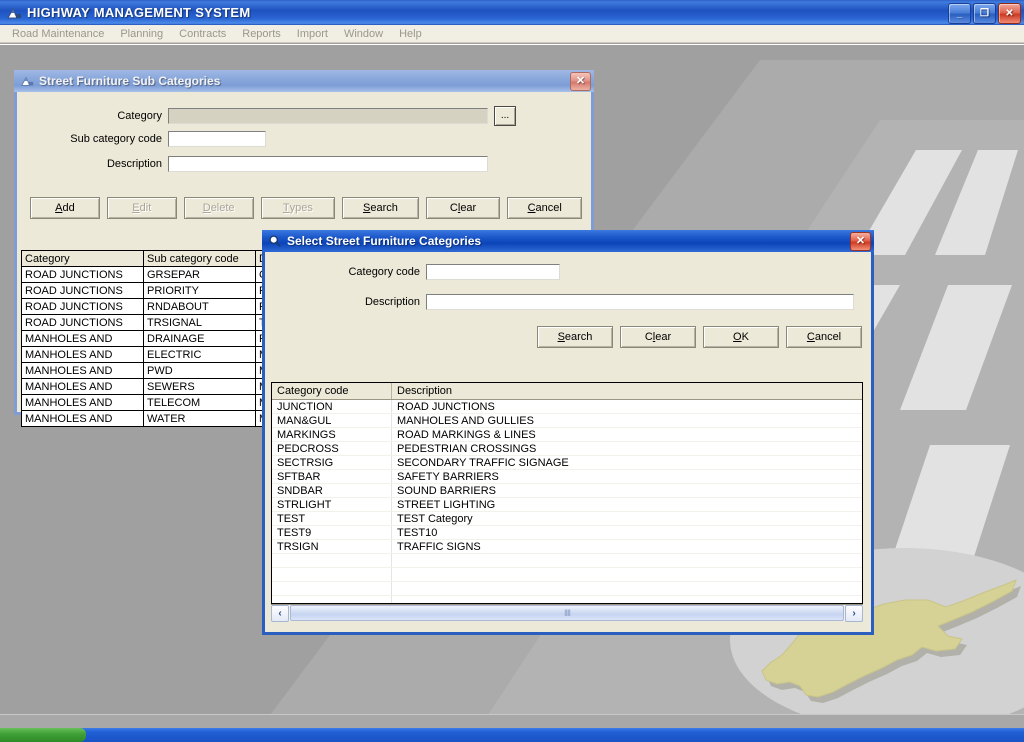 This screenshot has width=1024, height=742. What do you see at coordinates (141, 34) in the screenshot?
I see `menu-item-planning: Planning` at bounding box center [141, 34].